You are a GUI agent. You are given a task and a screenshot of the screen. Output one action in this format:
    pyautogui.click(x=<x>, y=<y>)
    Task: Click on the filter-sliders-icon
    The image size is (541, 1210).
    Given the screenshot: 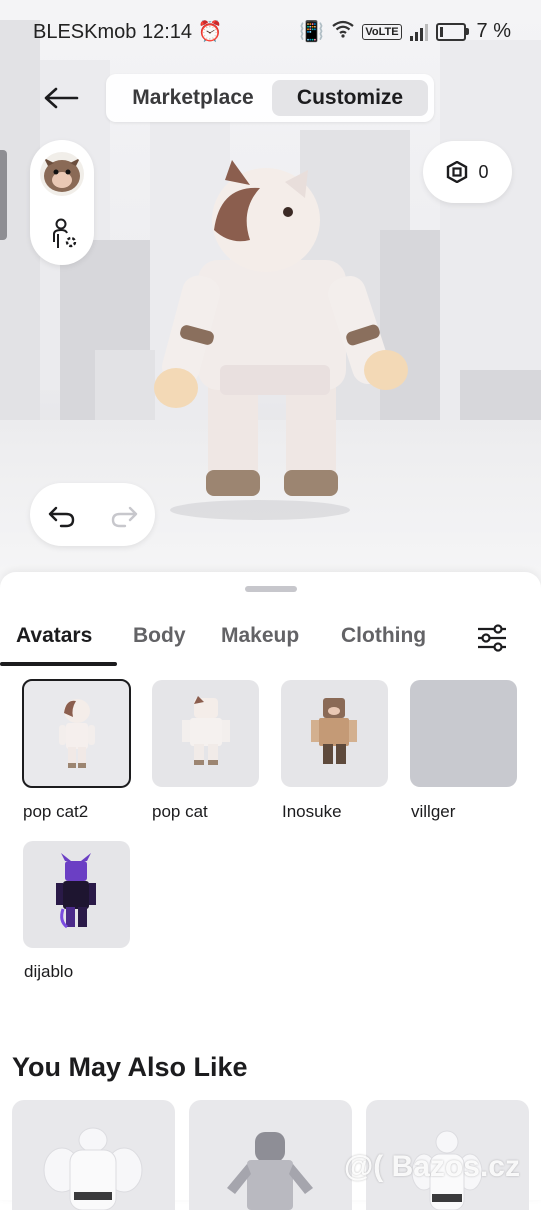 What is the action you would take?
    pyautogui.click(x=492, y=638)
    